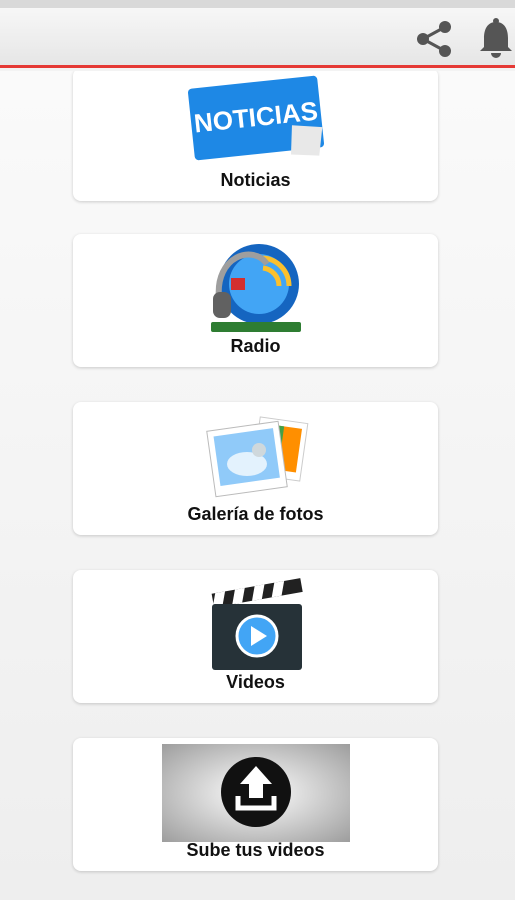  What do you see at coordinates (256, 457) in the screenshot?
I see `photo-gallery-icon` at bounding box center [256, 457].